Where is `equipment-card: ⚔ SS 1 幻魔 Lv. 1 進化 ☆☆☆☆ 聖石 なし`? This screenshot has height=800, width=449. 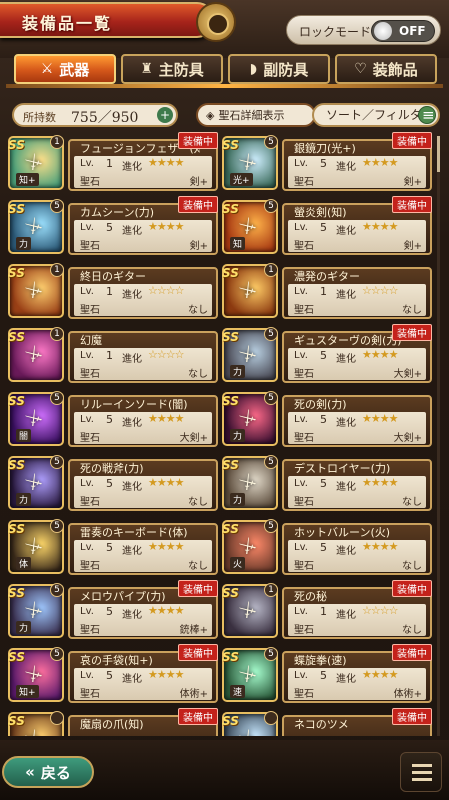
equipment-card: ⚔ SS 1 幻魔 Lv. 1 進化 ☆☆☆☆ 聖石 なし is located at coordinates (113, 353).